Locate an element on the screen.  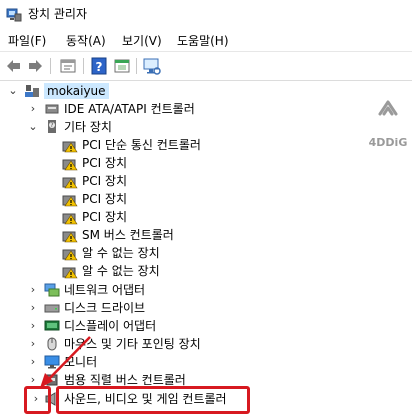
tree-item-label: 마우스 및 기타 포인팅 장치 is located at coordinates (132, 344).